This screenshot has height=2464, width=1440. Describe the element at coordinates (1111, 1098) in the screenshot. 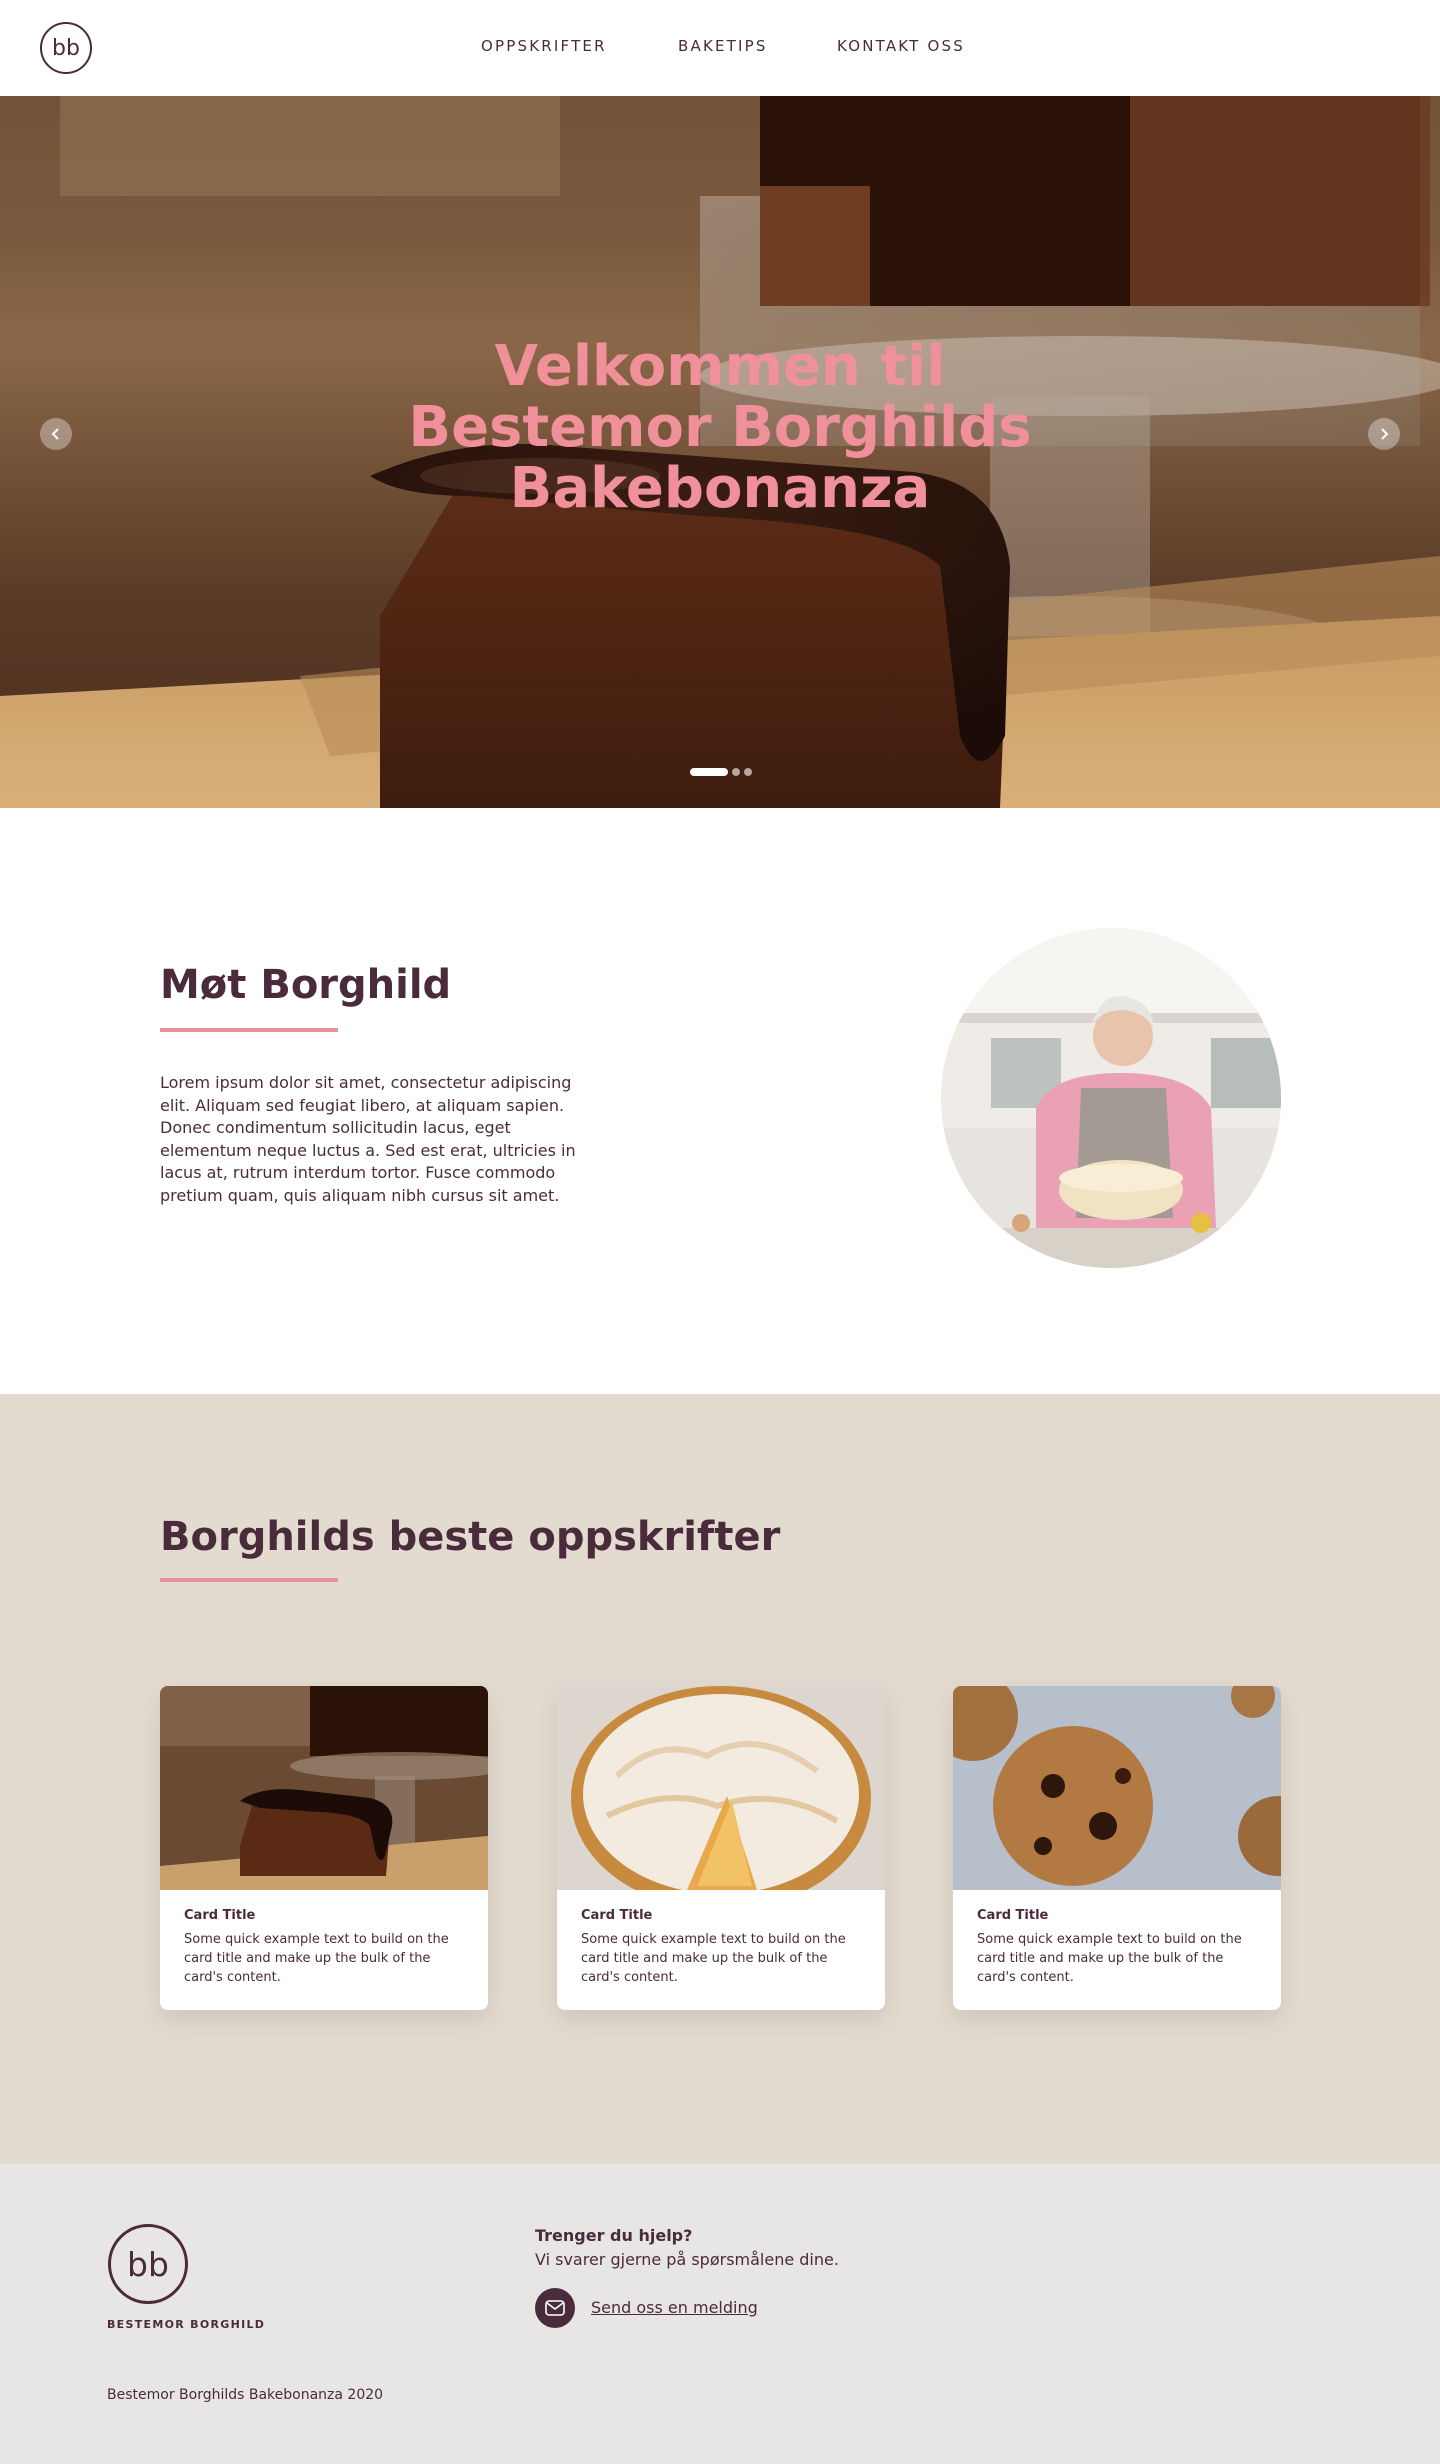

I see `borghild-portrait` at that location.